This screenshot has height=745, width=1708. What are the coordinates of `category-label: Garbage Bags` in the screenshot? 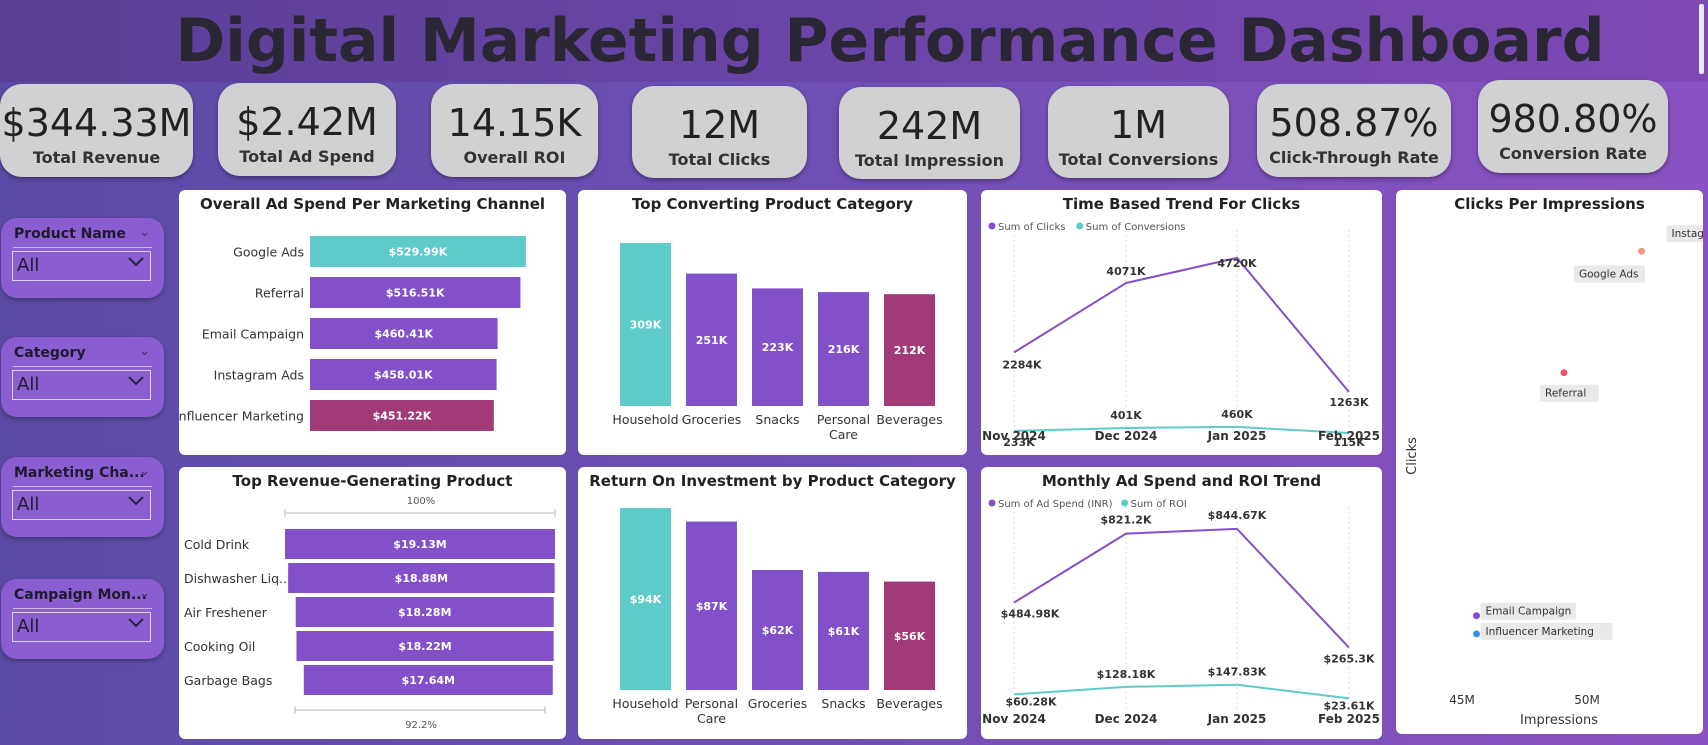 It's located at (228, 680).